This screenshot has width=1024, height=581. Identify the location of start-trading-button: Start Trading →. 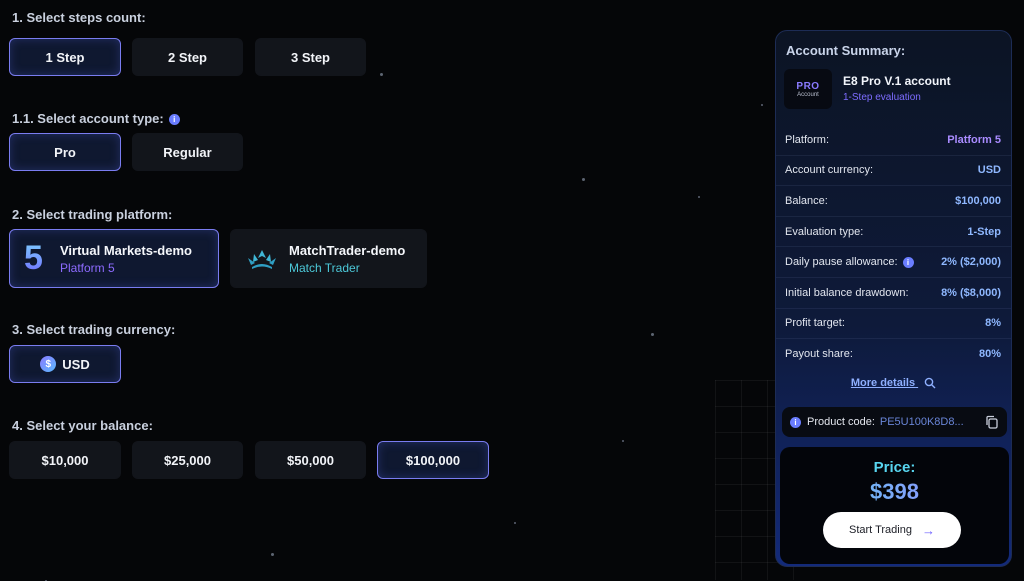
(892, 530).